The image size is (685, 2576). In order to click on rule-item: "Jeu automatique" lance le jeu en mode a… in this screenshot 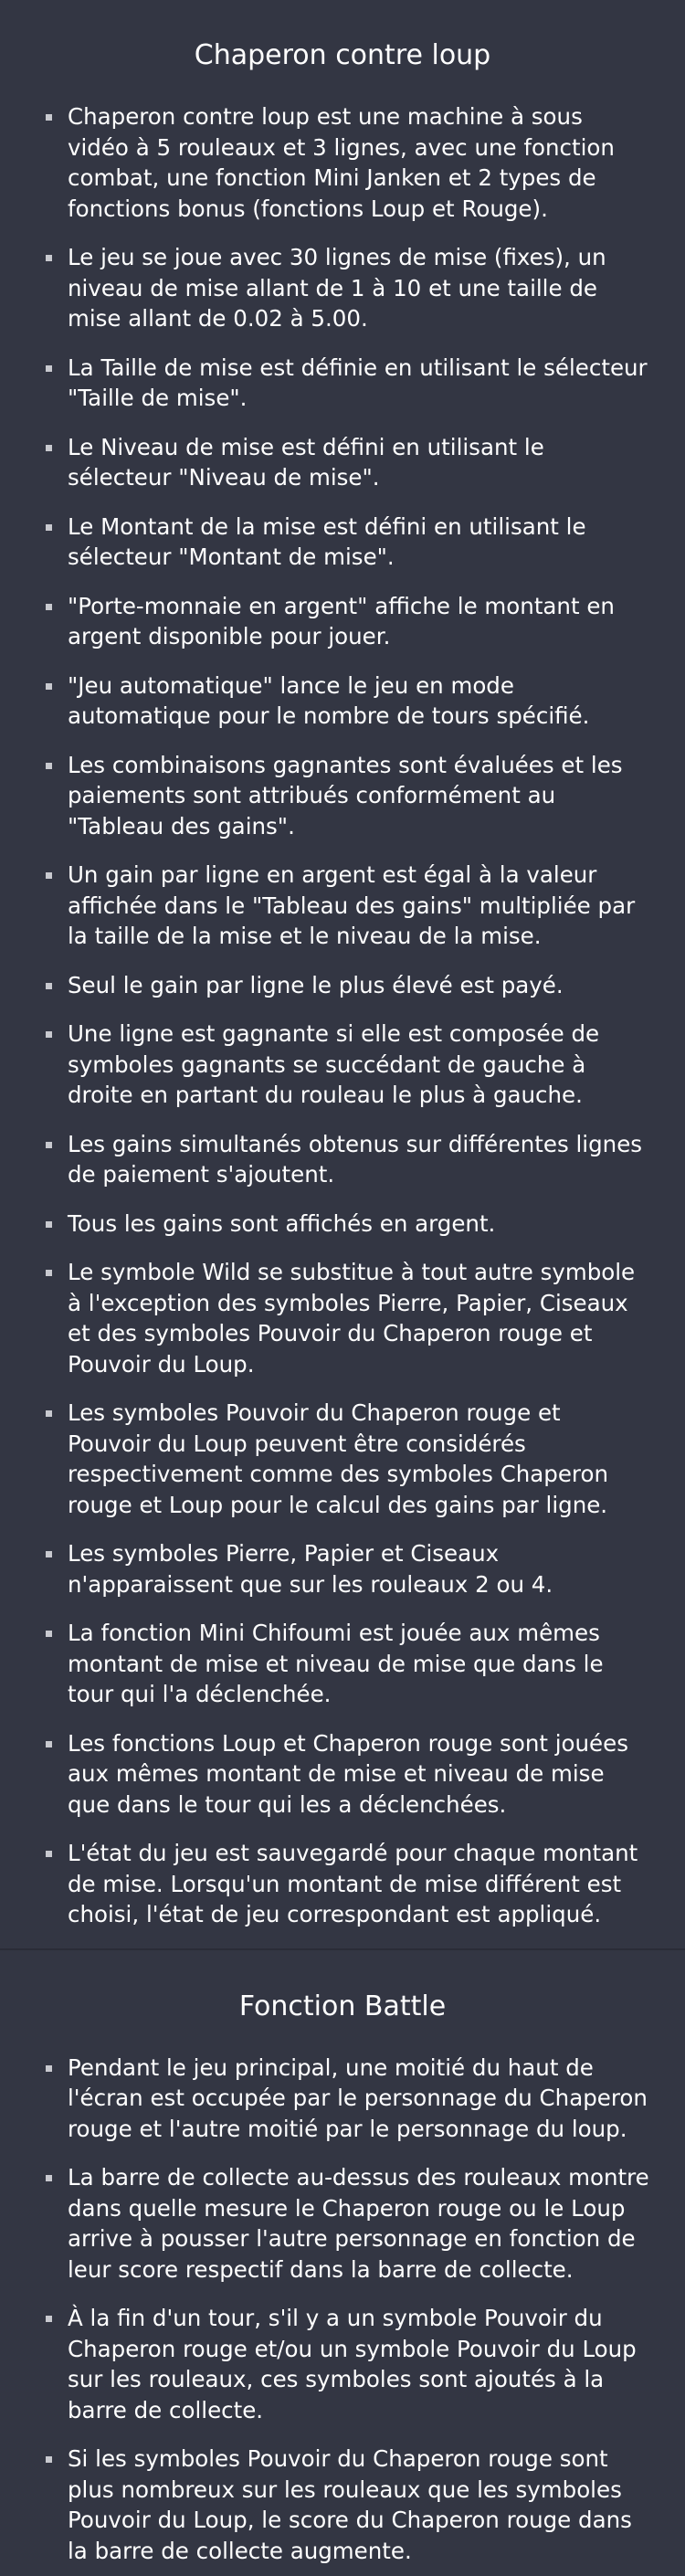, I will do `click(346, 701)`.